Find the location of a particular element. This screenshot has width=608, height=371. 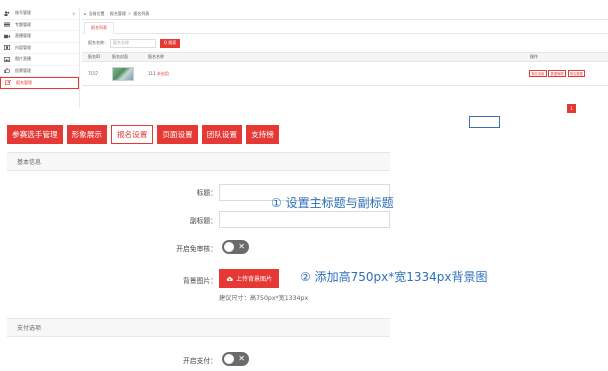

row-name: 111 is located at coordinates (152, 73).